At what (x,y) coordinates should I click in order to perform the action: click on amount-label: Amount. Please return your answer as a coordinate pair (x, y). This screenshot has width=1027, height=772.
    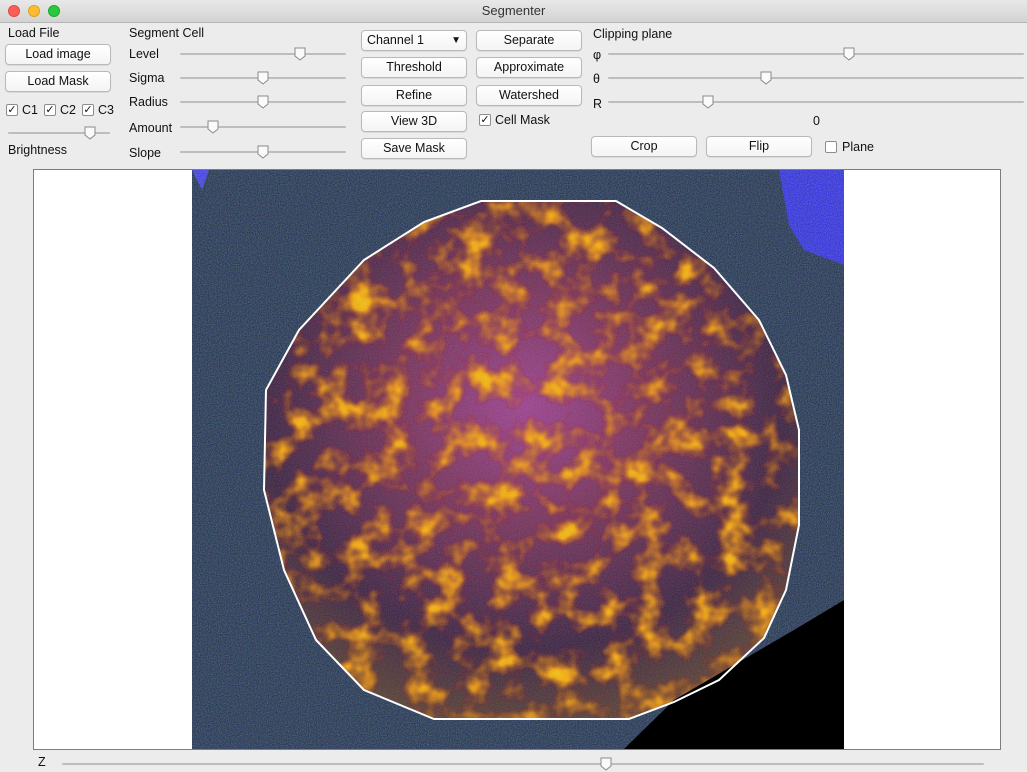
    Looking at the image, I should click on (151, 128).